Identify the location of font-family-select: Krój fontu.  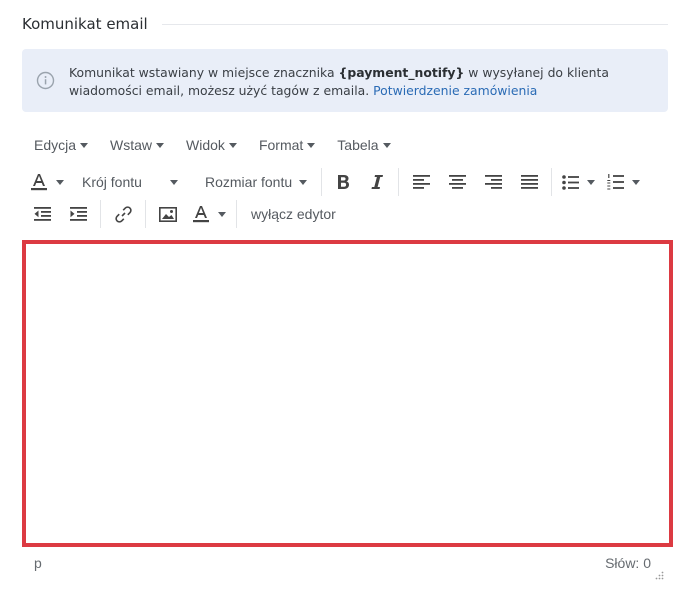
(130, 182).